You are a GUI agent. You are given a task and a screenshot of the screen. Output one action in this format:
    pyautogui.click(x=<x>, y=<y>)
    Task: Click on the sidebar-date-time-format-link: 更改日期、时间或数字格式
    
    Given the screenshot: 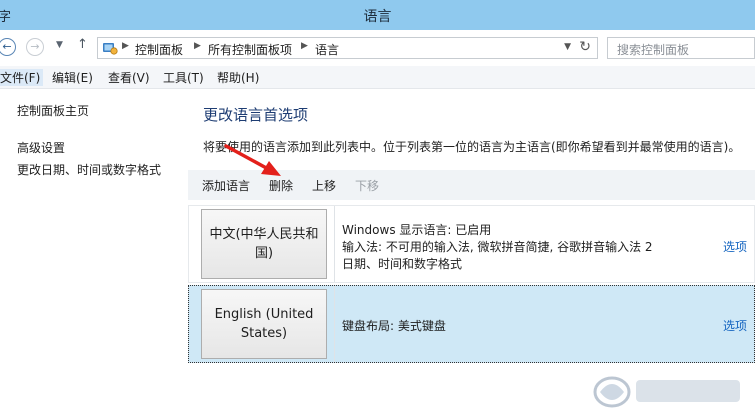 What is the action you would take?
    pyautogui.click(x=89, y=169)
    